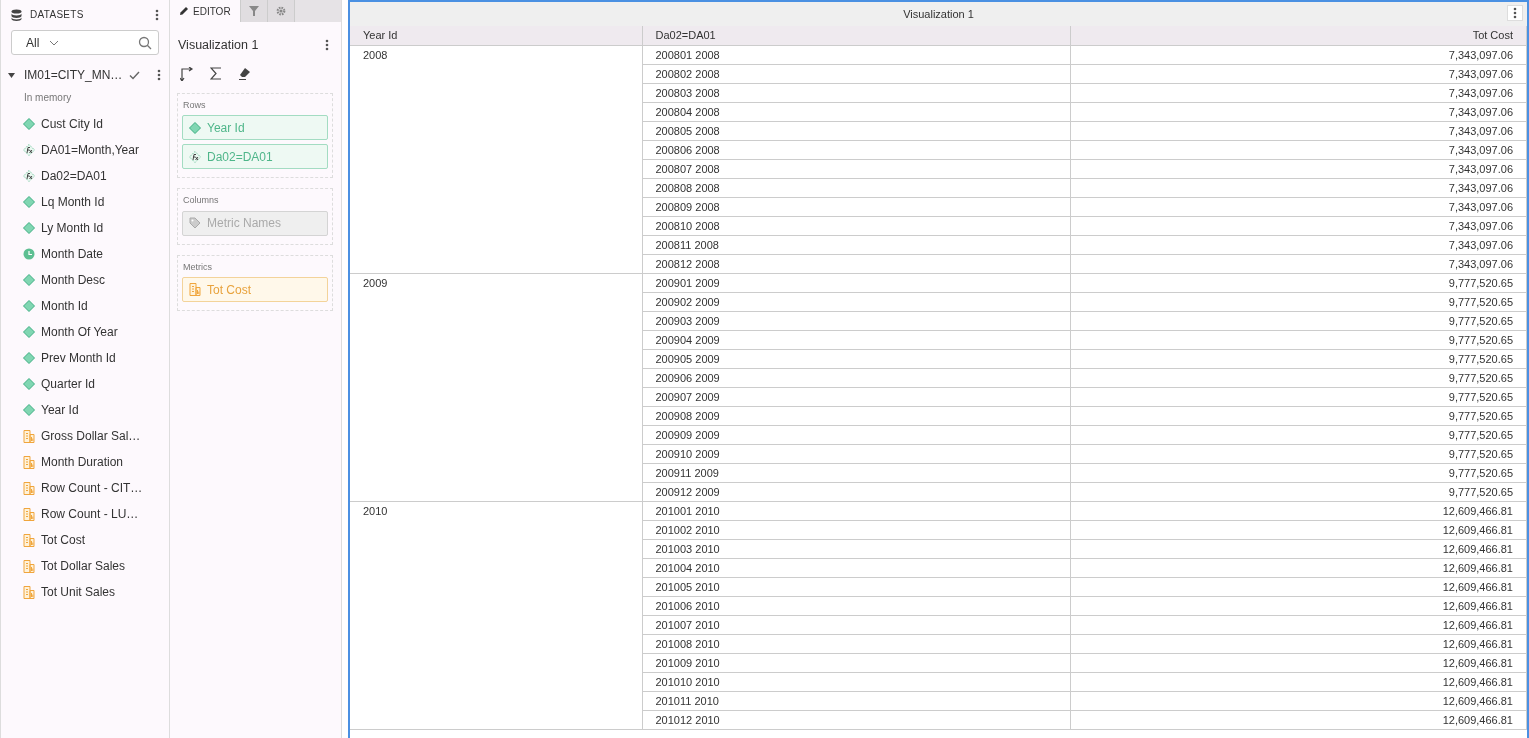  What do you see at coordinates (496, 387) in the screenshot?
I see `table-cell: 2009` at bounding box center [496, 387].